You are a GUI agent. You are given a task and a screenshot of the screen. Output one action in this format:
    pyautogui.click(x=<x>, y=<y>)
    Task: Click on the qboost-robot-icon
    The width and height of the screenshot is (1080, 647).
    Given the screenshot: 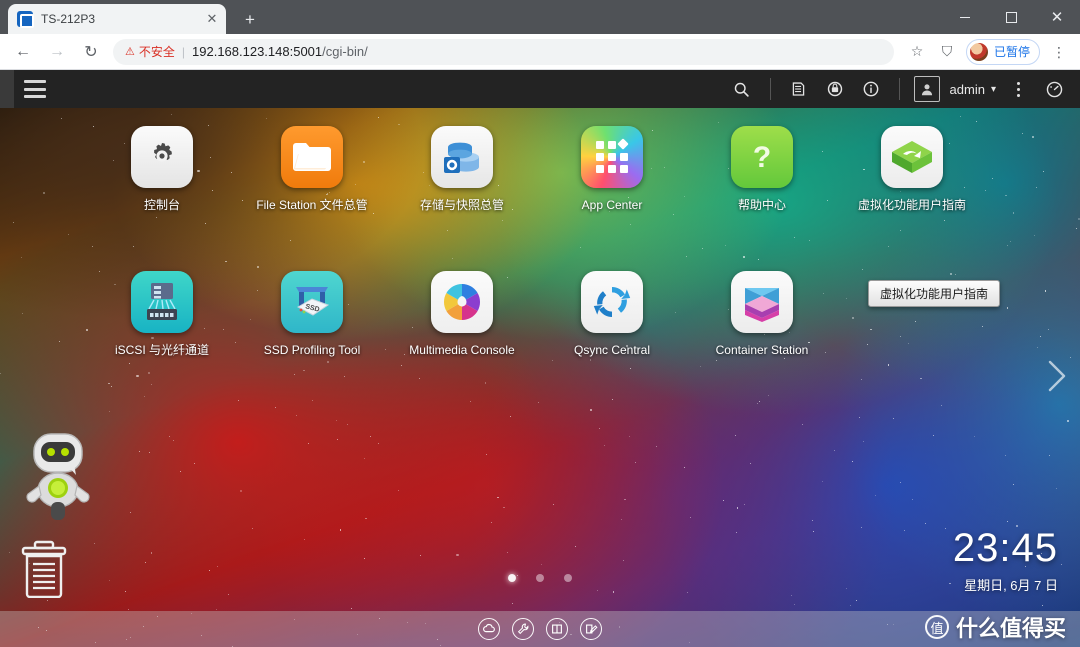 What is the action you would take?
    pyautogui.click(x=58, y=476)
    